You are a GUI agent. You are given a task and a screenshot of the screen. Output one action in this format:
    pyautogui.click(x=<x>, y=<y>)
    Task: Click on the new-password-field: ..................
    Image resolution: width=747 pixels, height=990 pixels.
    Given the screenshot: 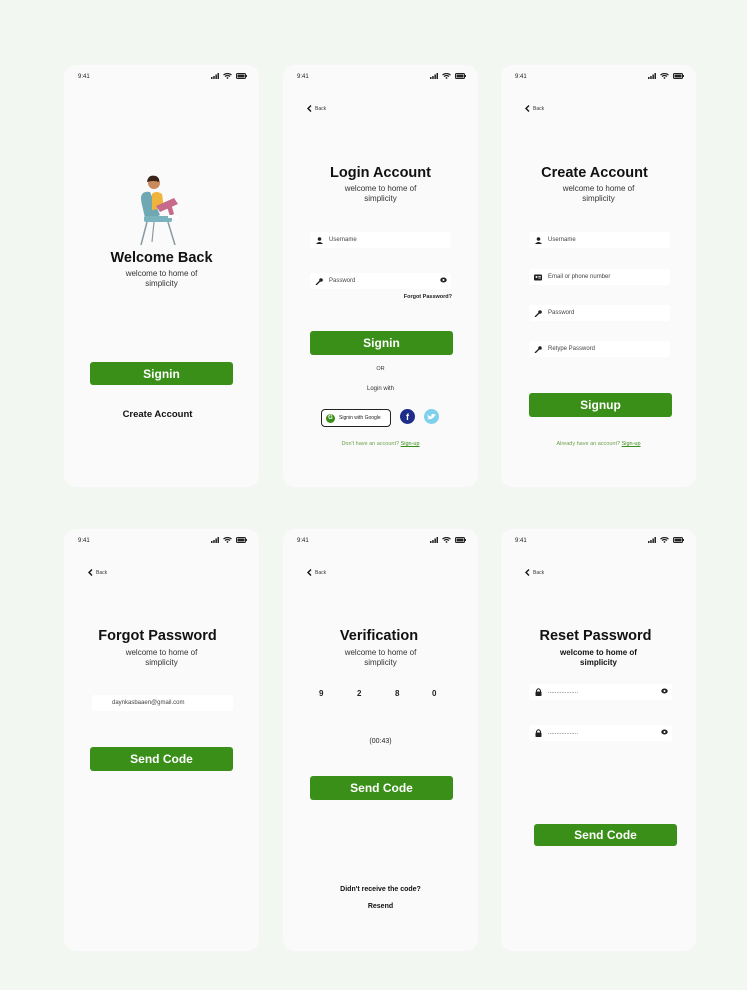 What is the action you would take?
    pyautogui.click(x=600, y=692)
    